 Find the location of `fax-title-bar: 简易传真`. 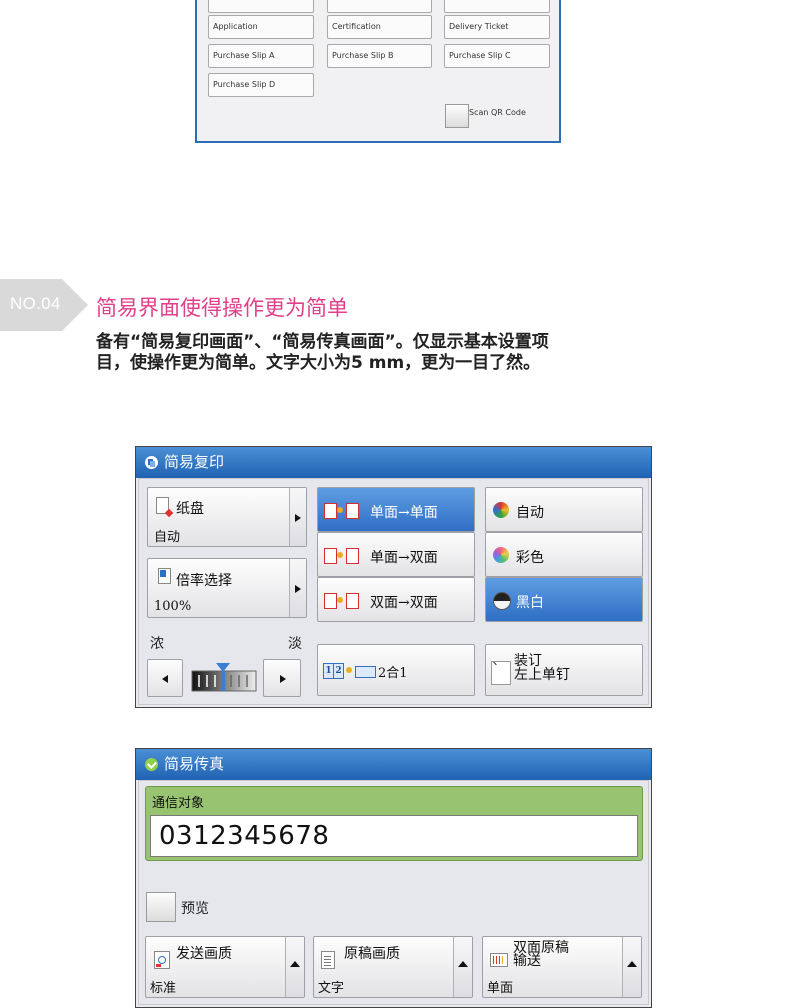

fax-title-bar: 简易传真 is located at coordinates (393, 764).